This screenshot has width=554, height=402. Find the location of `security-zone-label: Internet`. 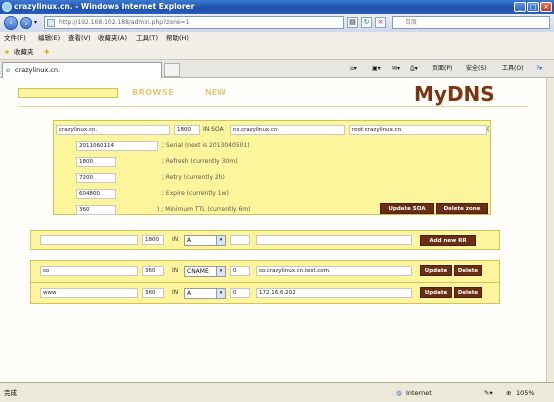

security-zone-label: Internet is located at coordinates (419, 393).